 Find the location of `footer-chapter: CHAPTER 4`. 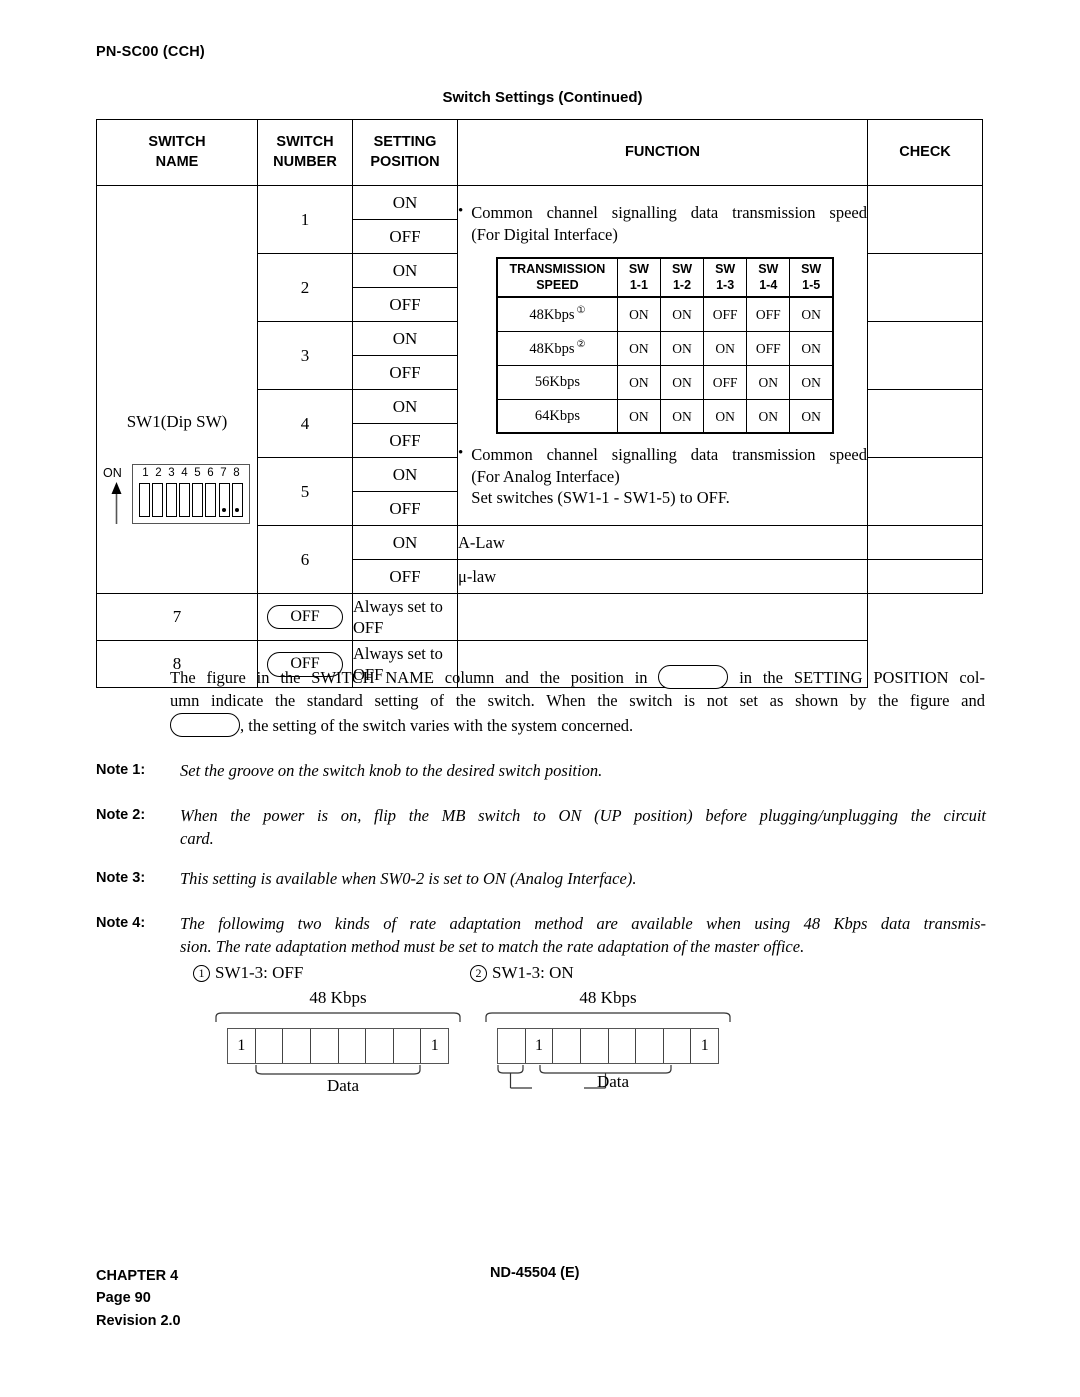

footer-chapter: CHAPTER 4 is located at coordinates (137, 1276).